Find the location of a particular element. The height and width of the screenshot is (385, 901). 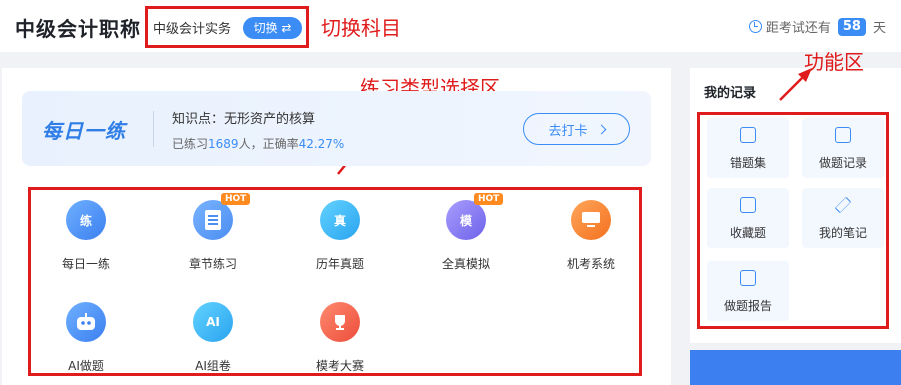

daily-practice-banner: 每日一练 知识点：无形资产的核算 已练习1689人，正确率42.27% 去打卡 is located at coordinates (336, 128).